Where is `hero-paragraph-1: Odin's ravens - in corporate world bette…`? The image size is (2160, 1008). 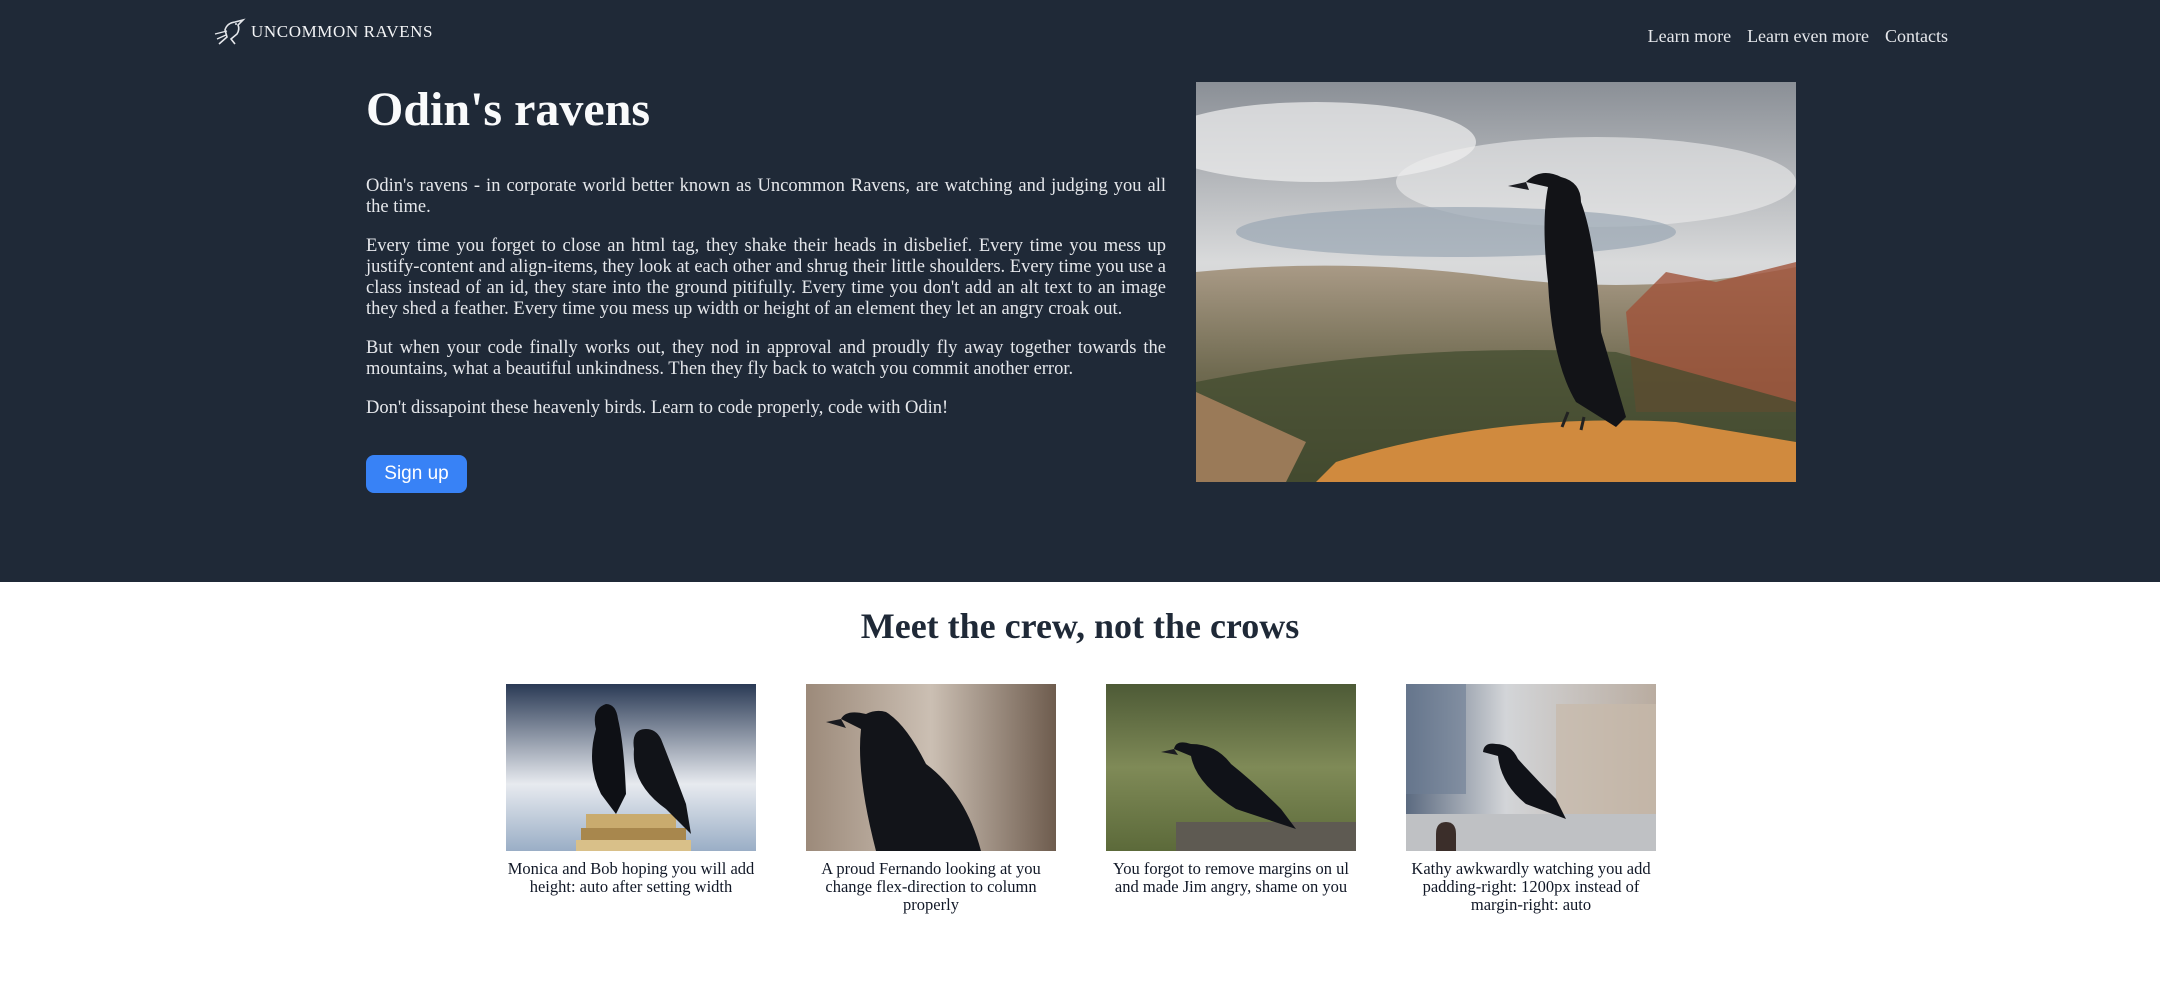 hero-paragraph-1: Odin's ravens - in corporate world bette… is located at coordinates (766, 196).